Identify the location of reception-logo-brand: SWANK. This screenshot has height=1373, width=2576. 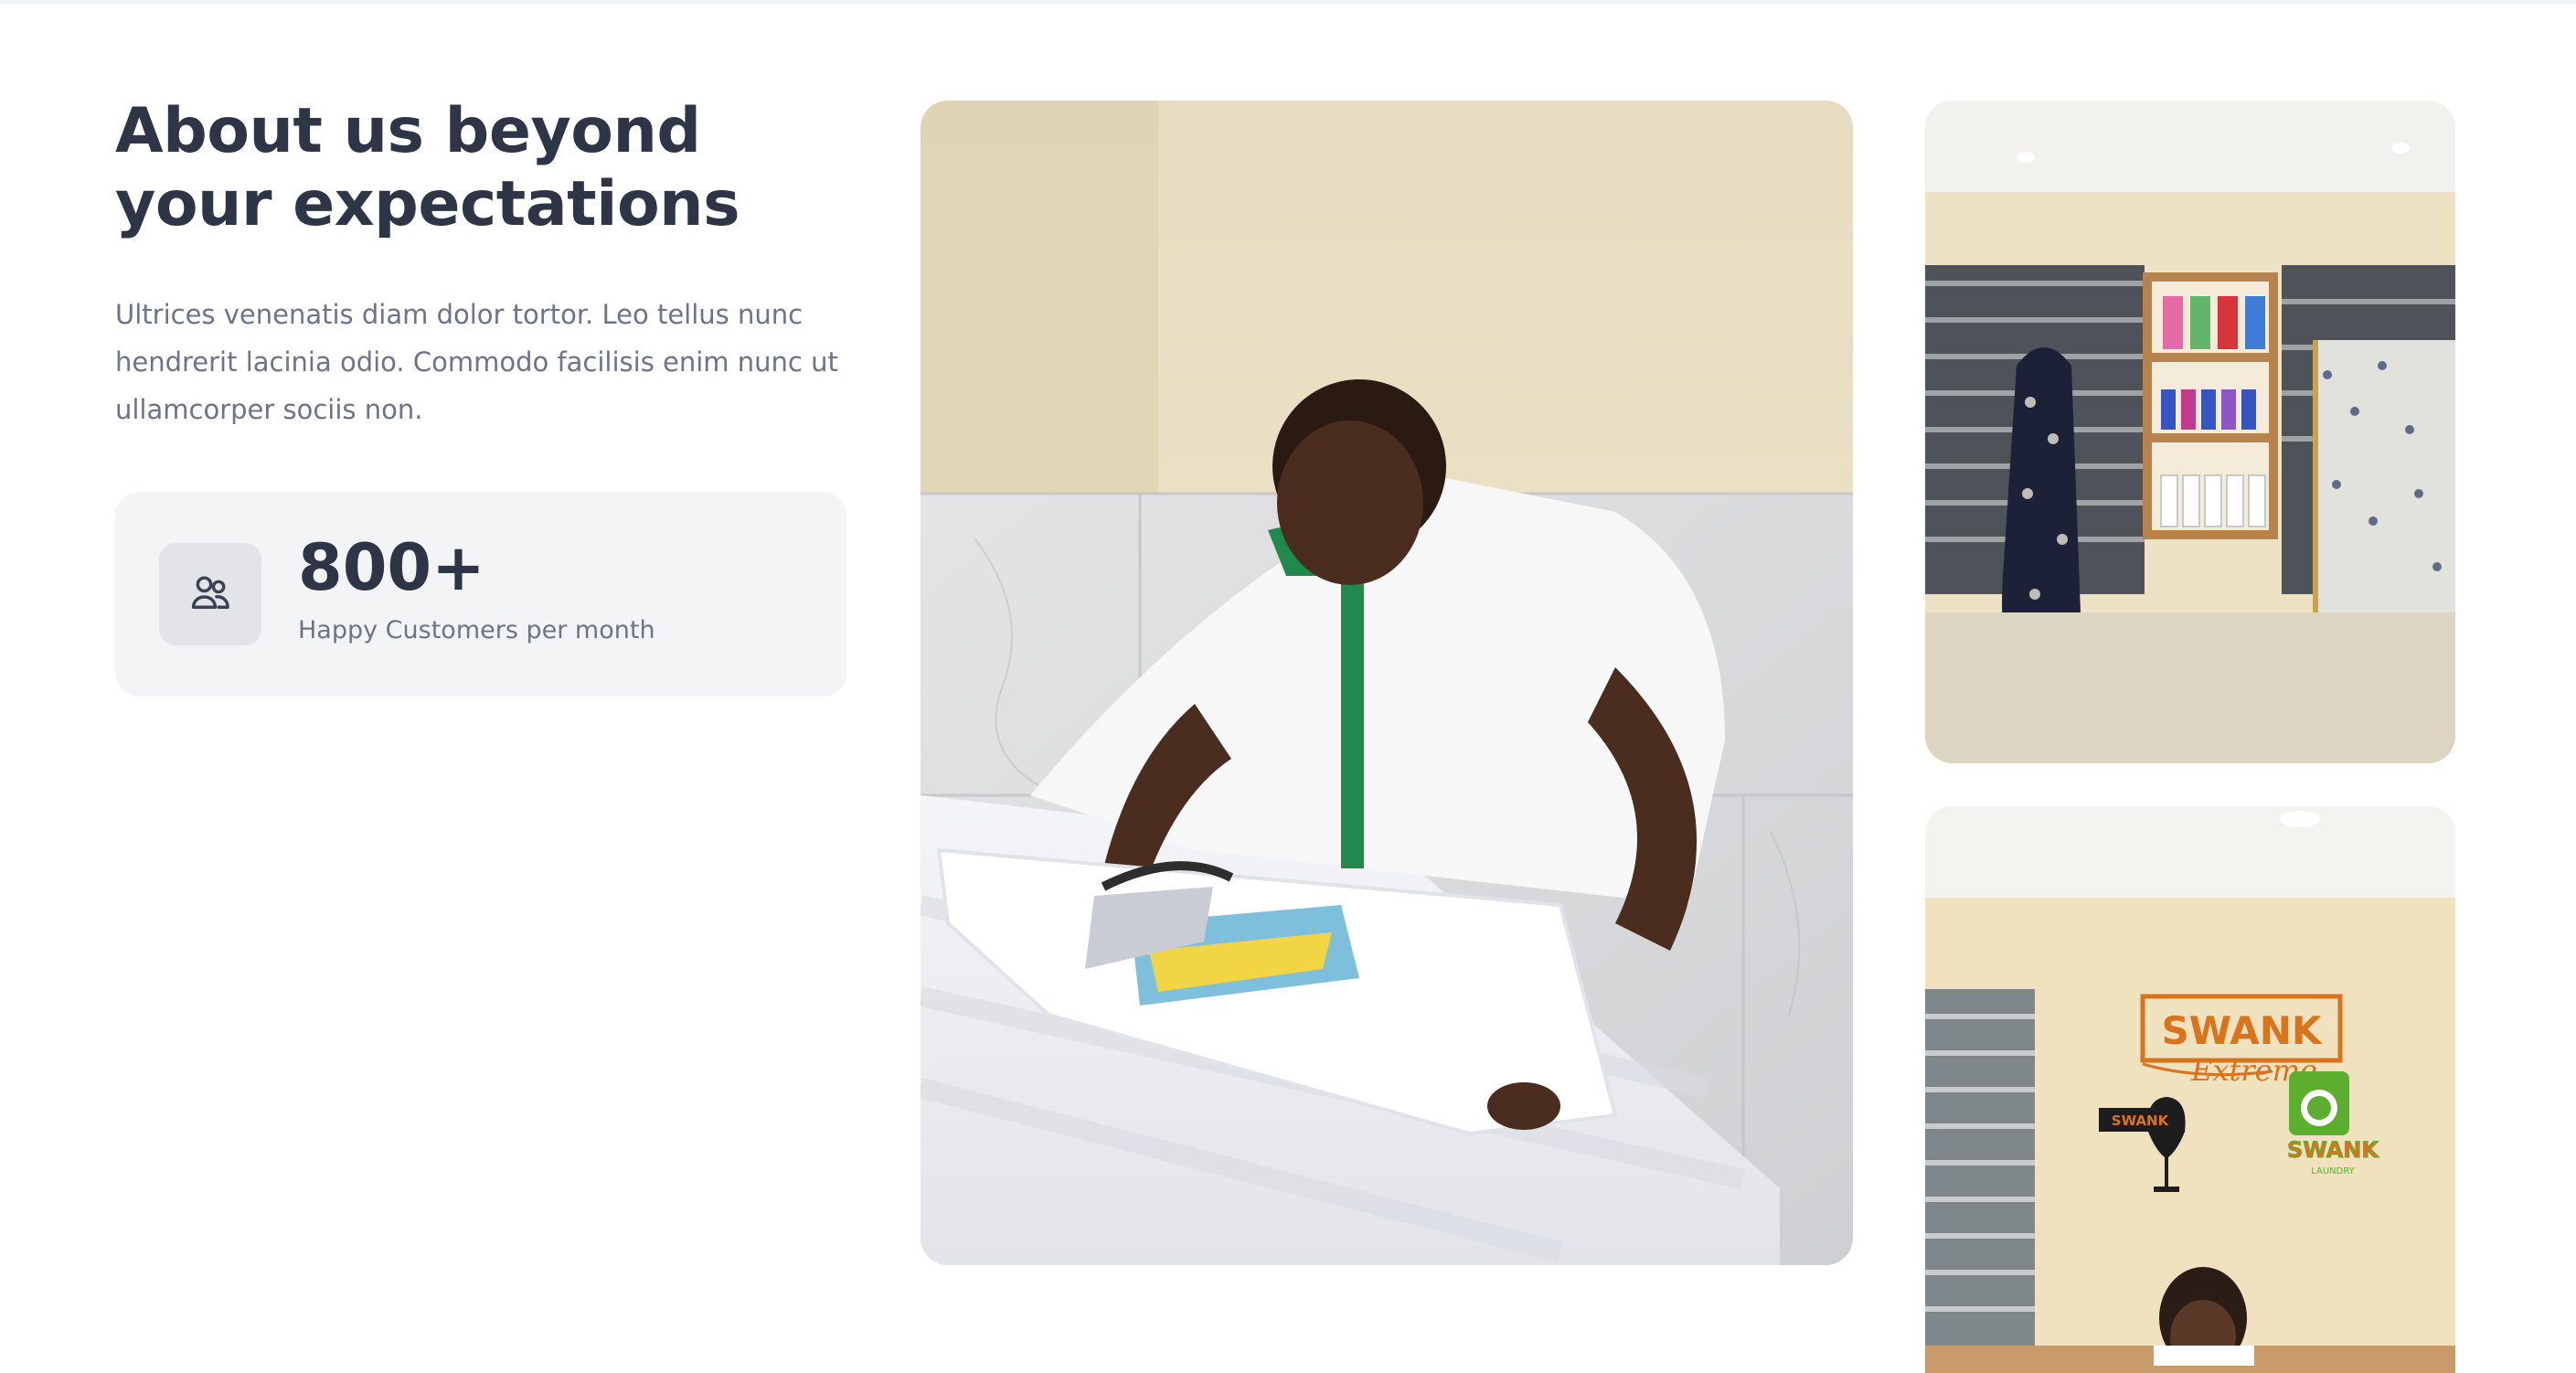
(2242, 1030).